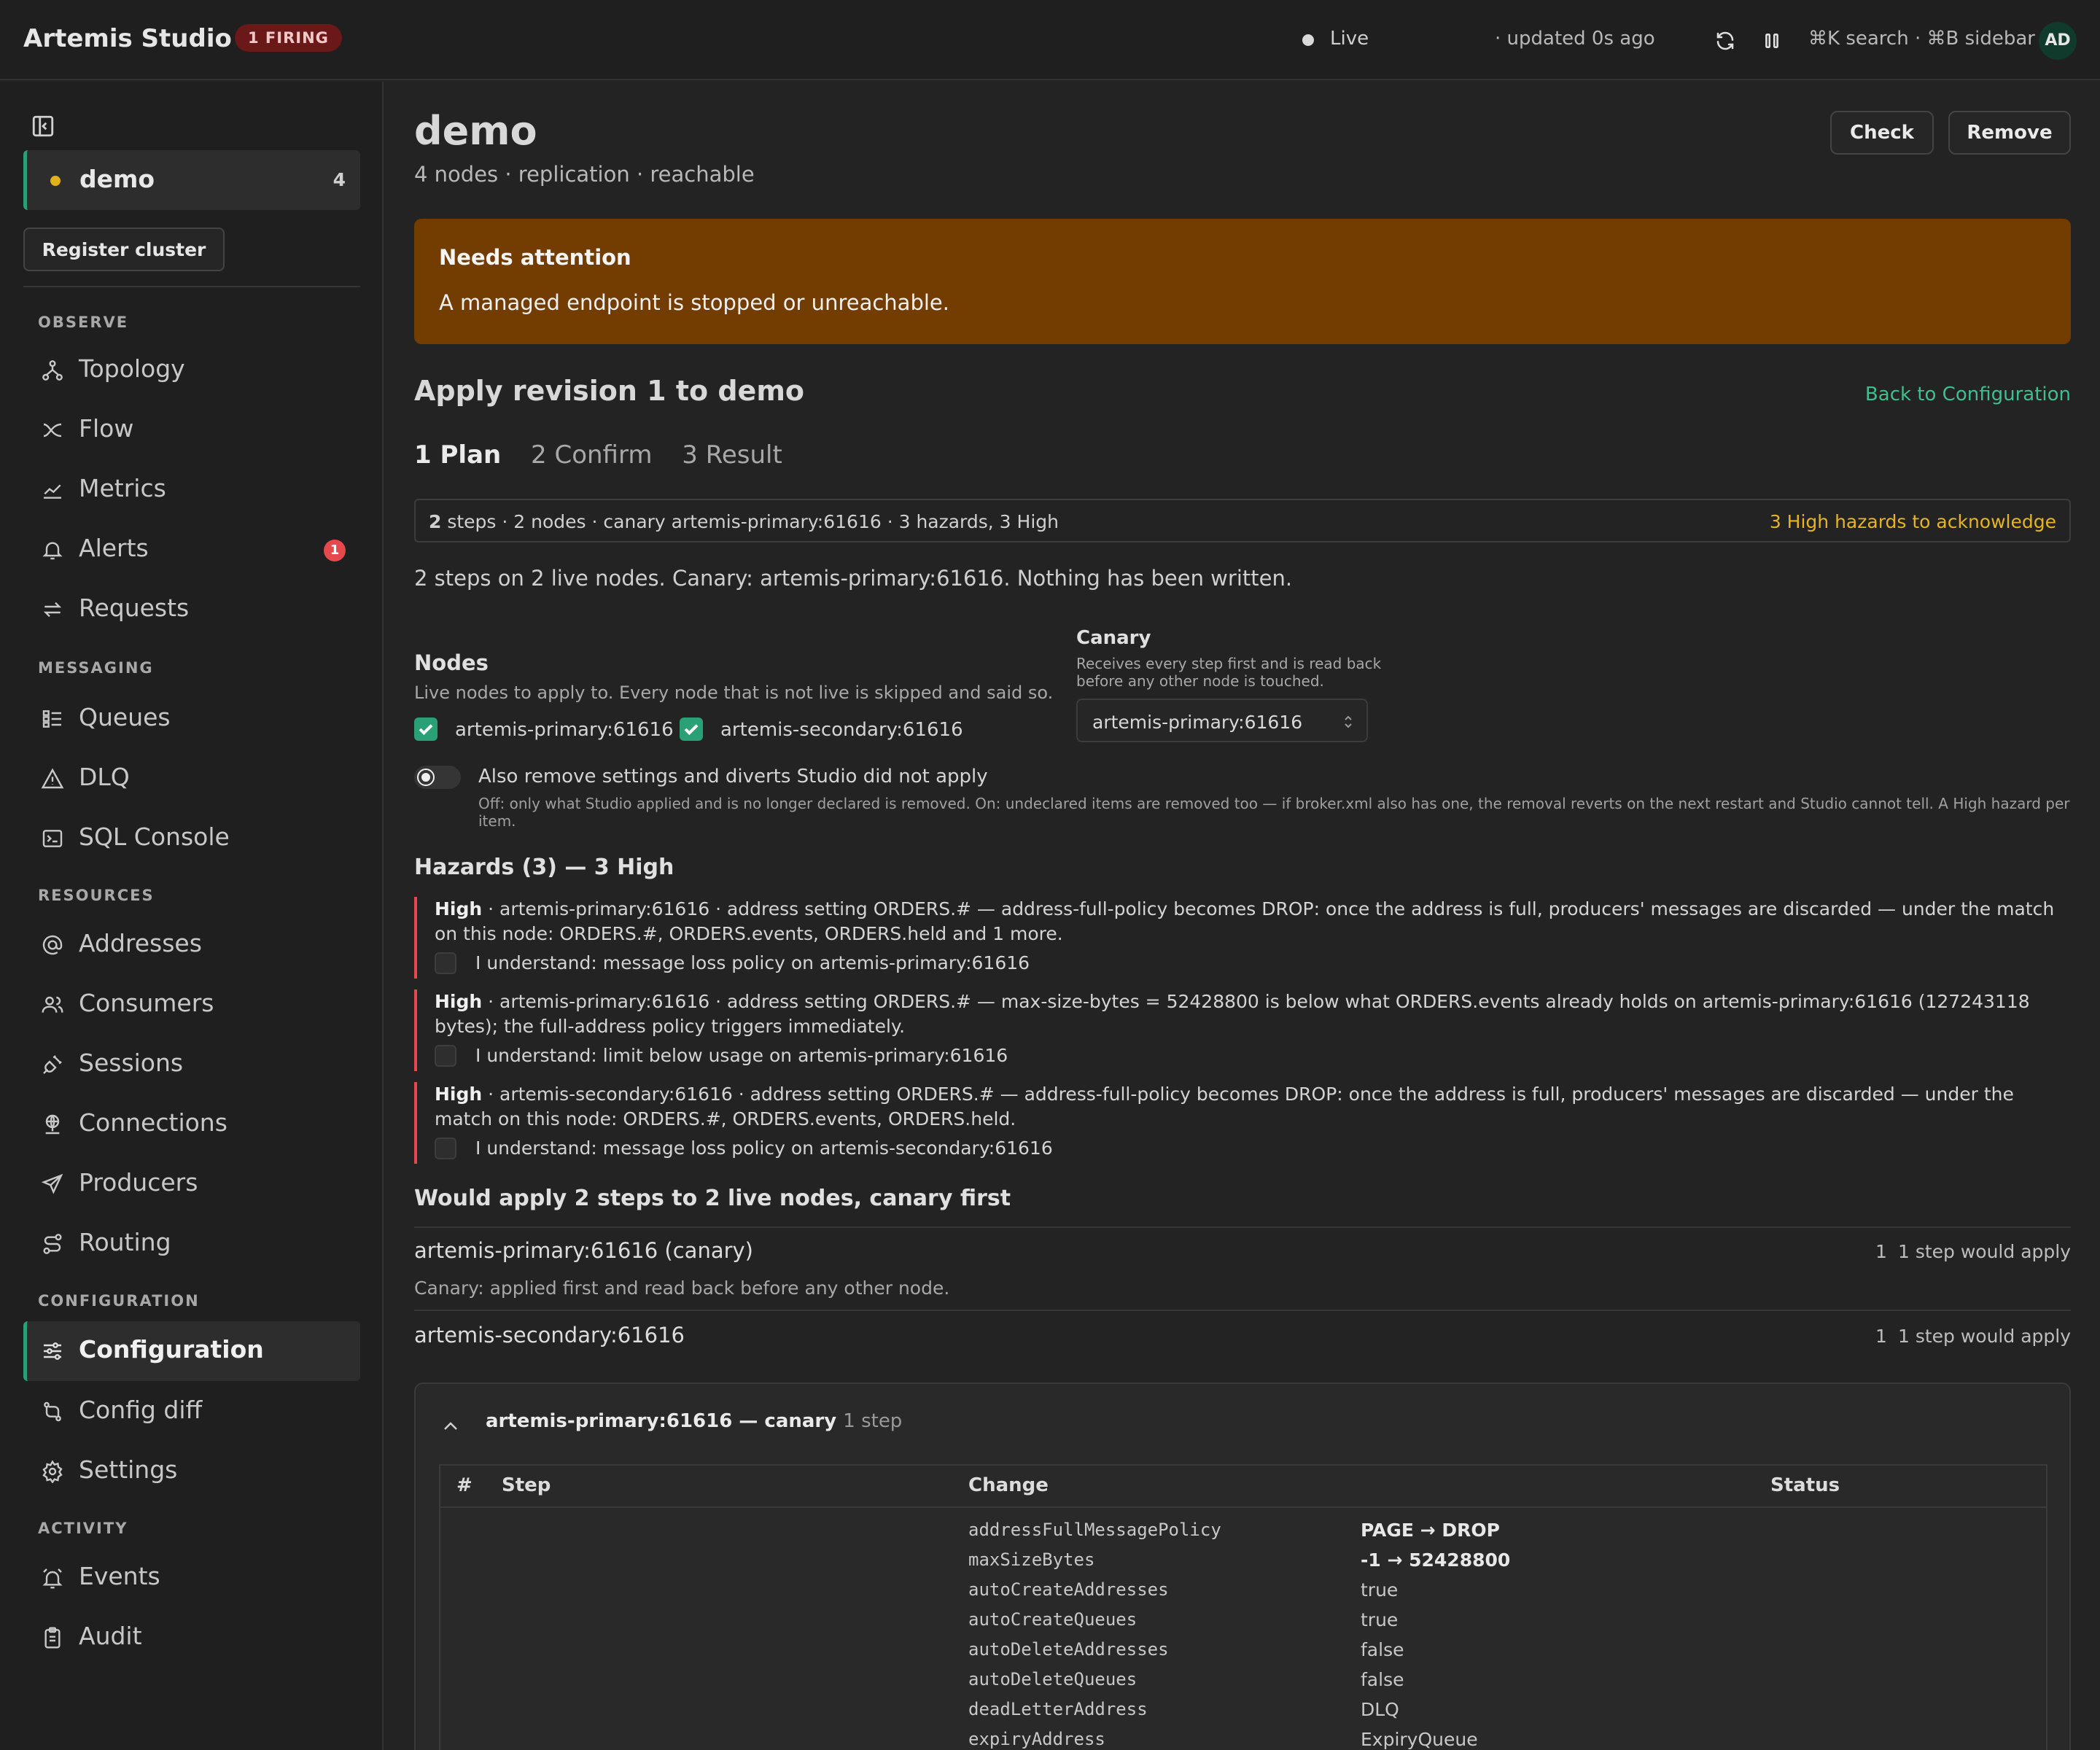  What do you see at coordinates (1242, 1227) in the screenshot?
I see `divider` at bounding box center [1242, 1227].